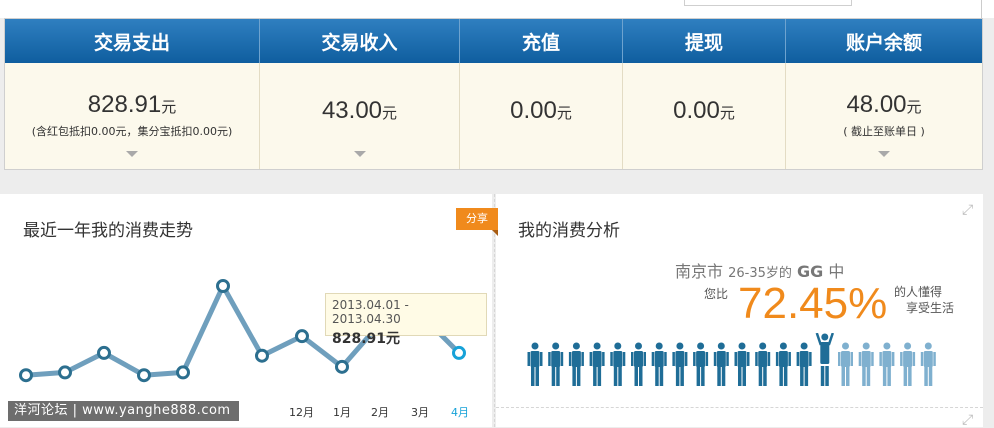 This screenshot has width=994, height=428. What do you see at coordinates (914, 107) in the screenshot?
I see `balance-unit: 元` at bounding box center [914, 107].